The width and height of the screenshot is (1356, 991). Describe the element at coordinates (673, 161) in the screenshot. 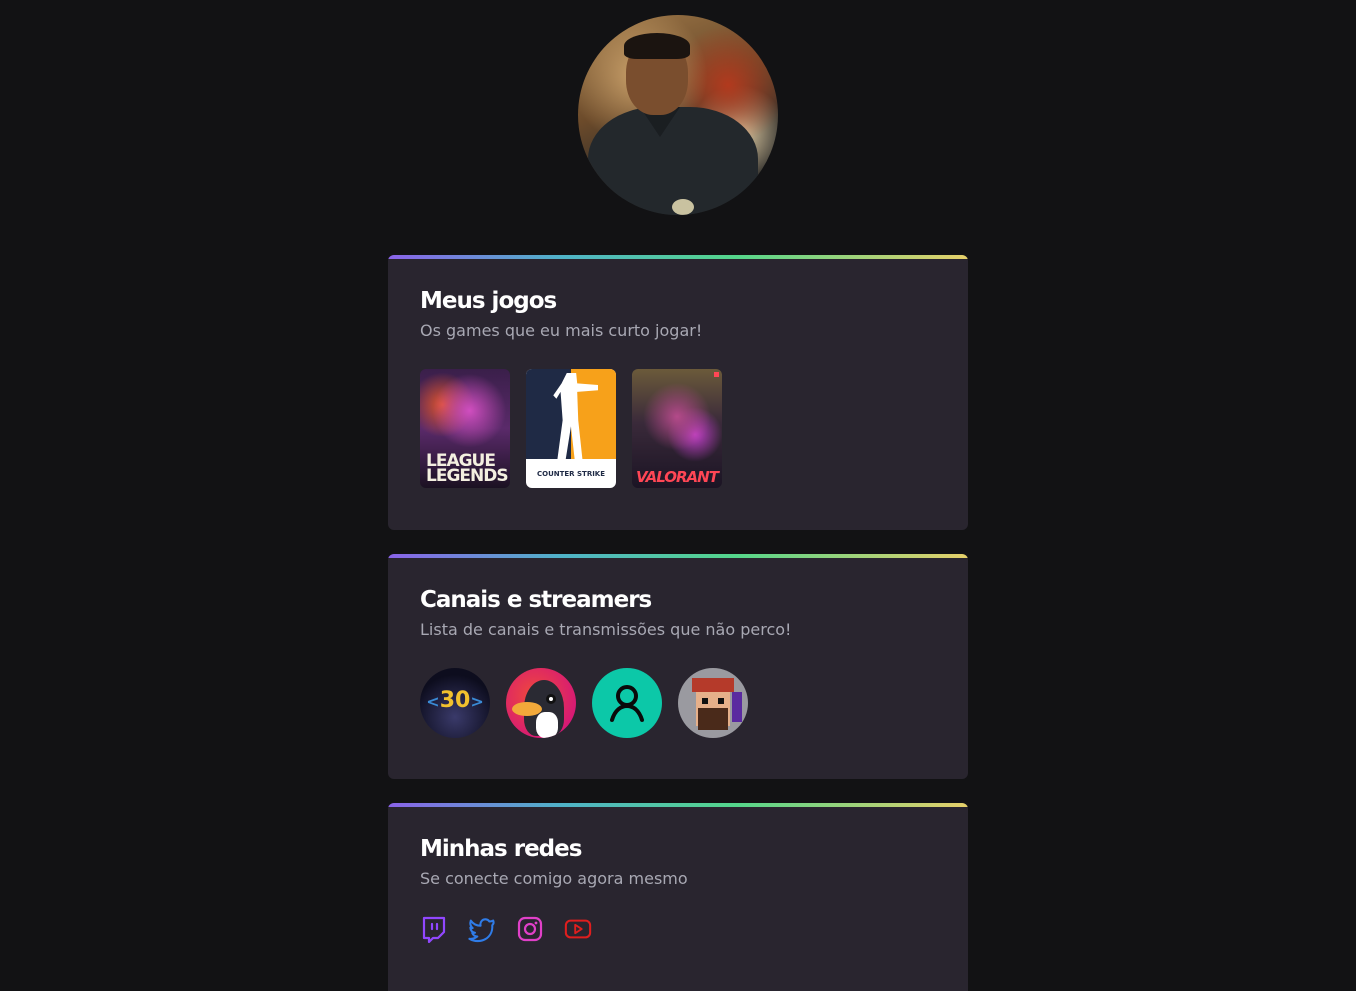

I see `avatar-torso` at that location.